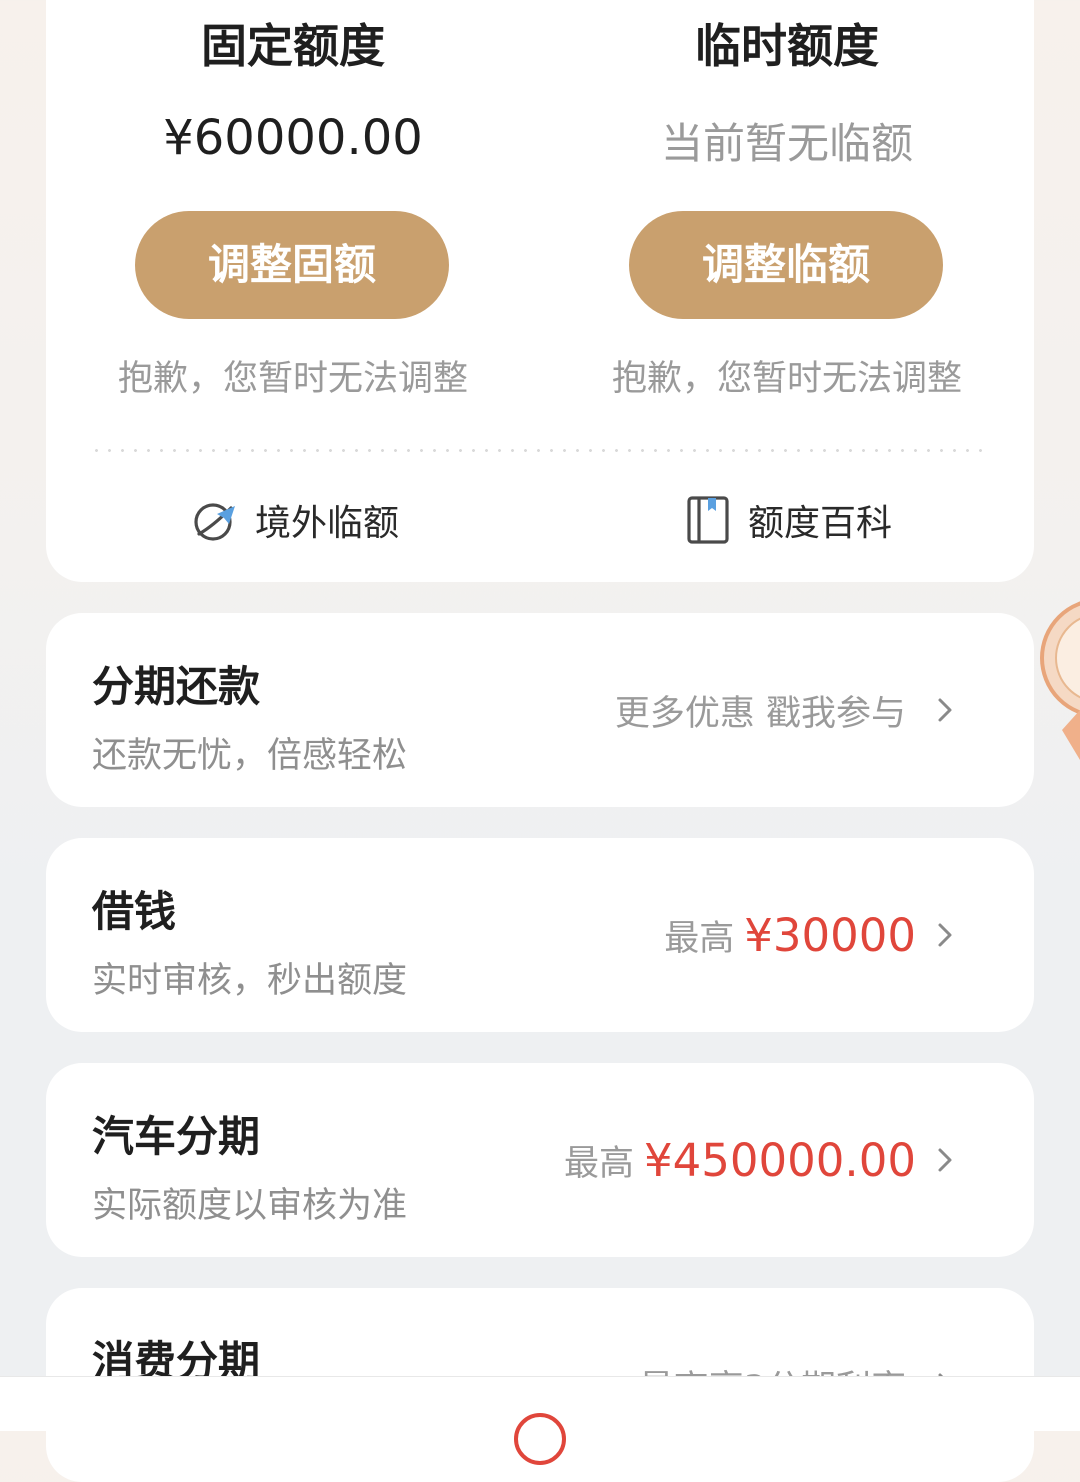  I want to click on row-right-info: 最高 ¥30000, so click(790, 935).